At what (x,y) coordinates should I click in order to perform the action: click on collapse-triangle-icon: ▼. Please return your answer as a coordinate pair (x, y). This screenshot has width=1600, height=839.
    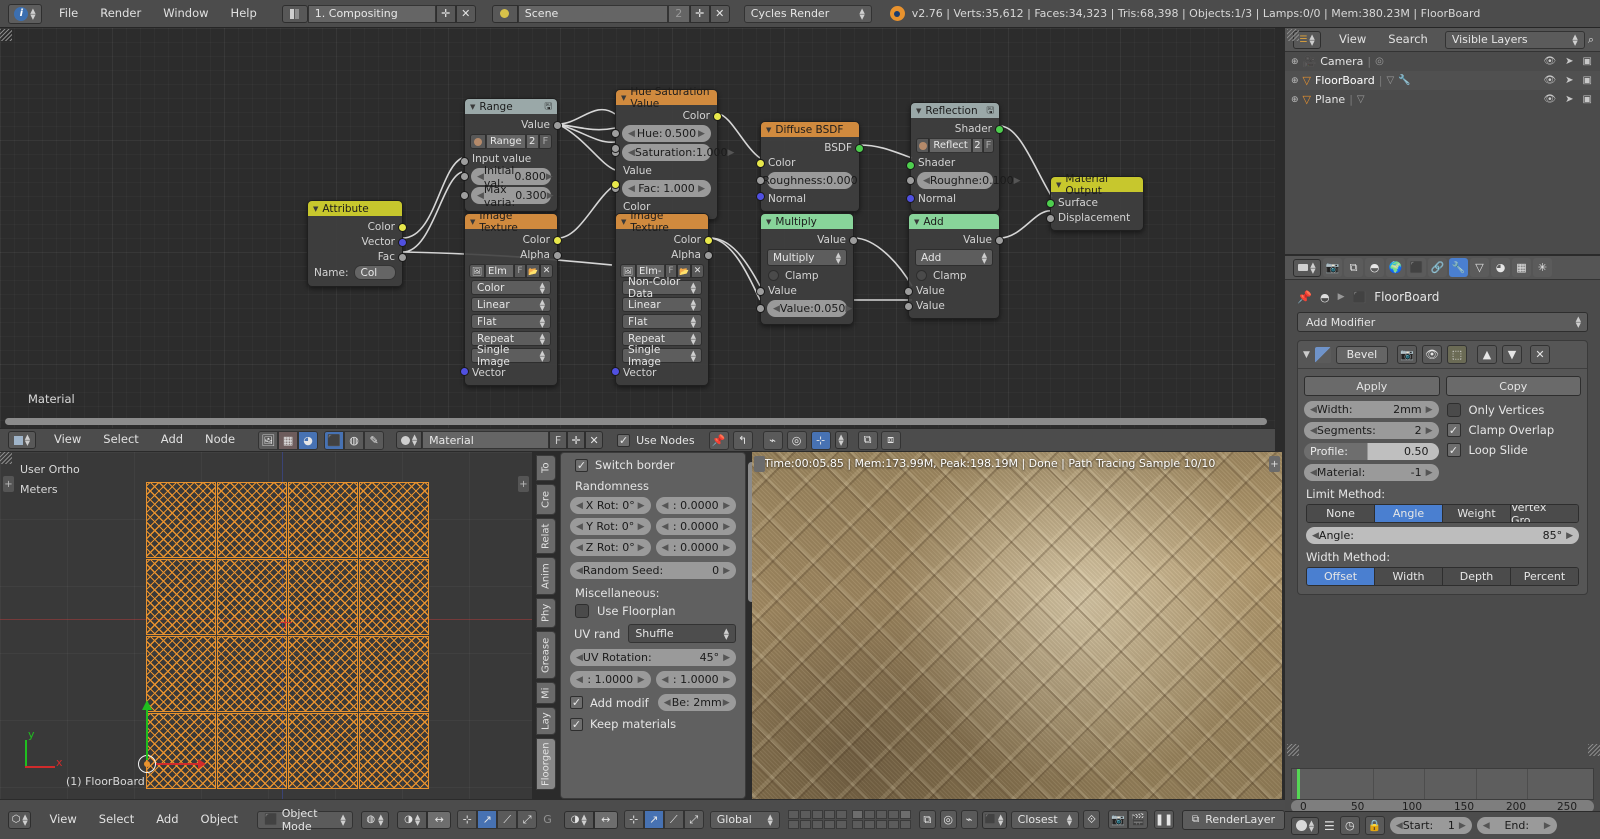
    Looking at the image, I should click on (623, 222).